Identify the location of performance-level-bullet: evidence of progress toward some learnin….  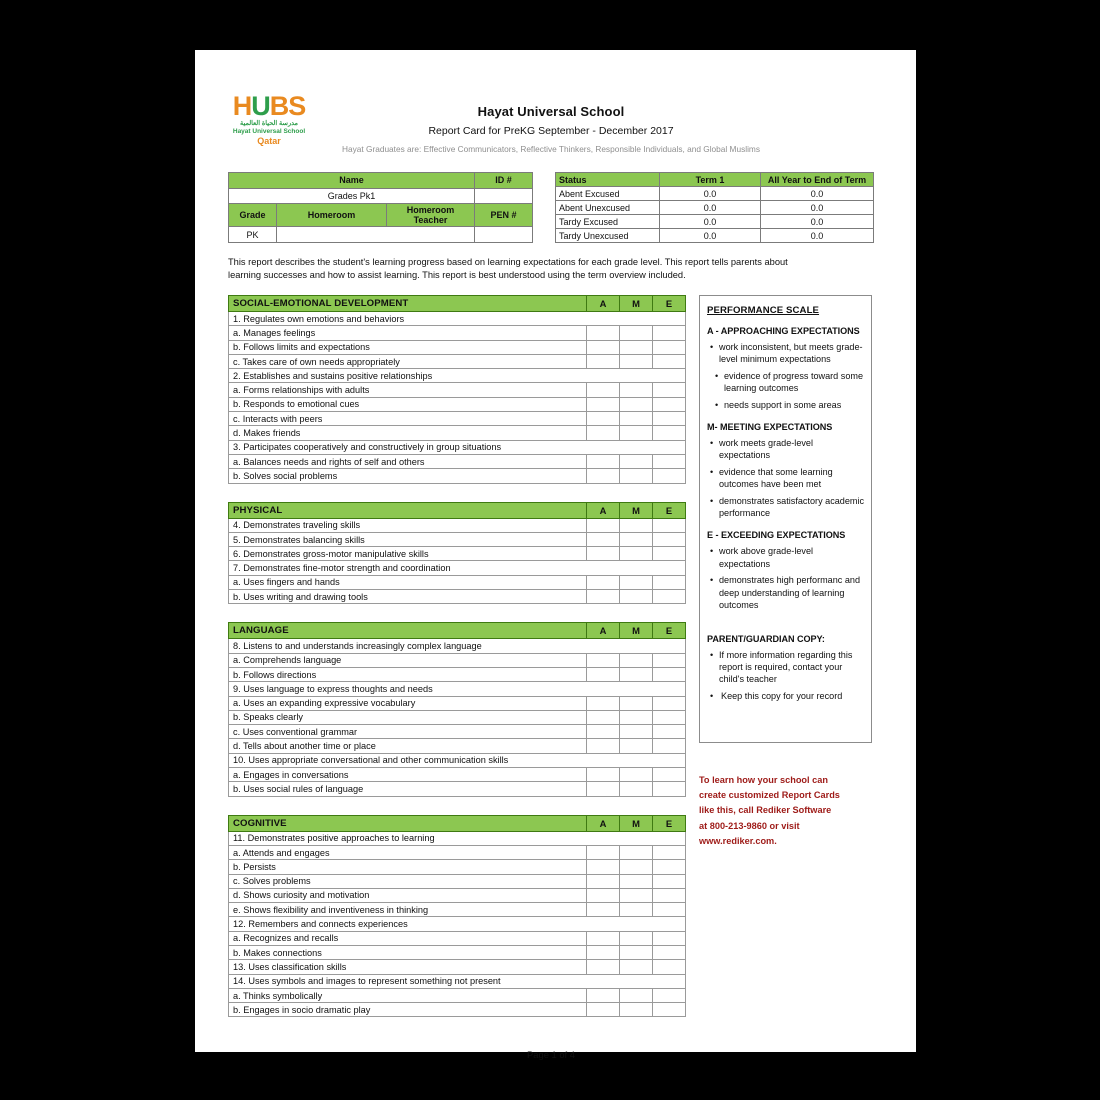
(786, 382).